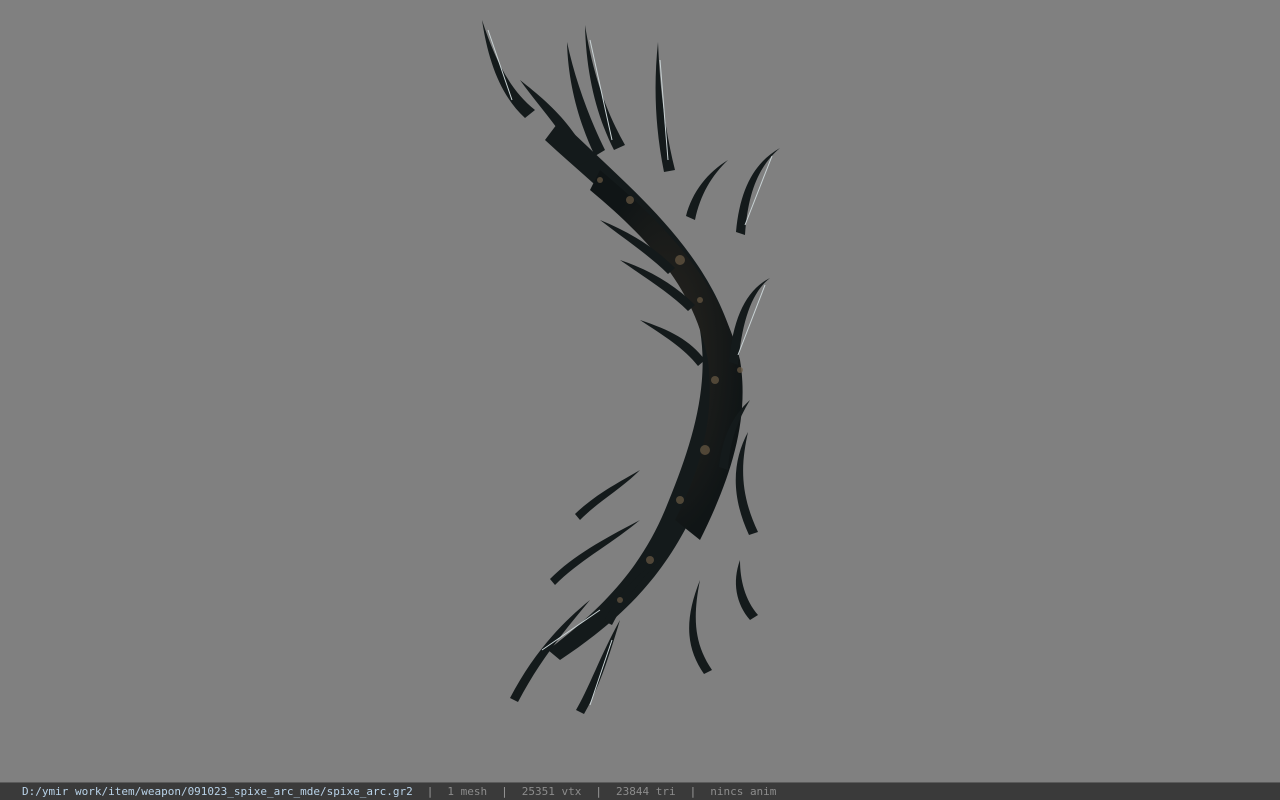 This screenshot has width=1280, height=800. I want to click on vertex-count: 25351 vtx, so click(551, 791).